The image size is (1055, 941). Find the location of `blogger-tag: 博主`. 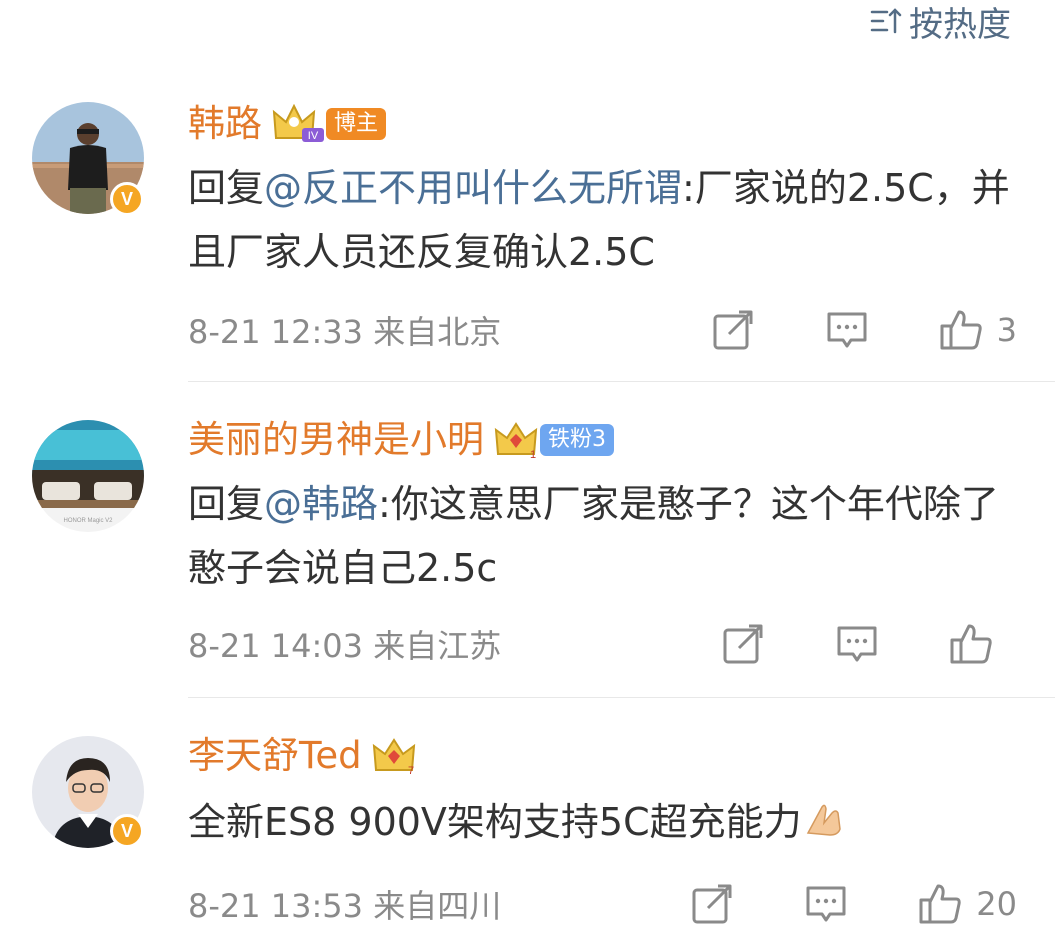

blogger-tag: 博主 is located at coordinates (356, 124).